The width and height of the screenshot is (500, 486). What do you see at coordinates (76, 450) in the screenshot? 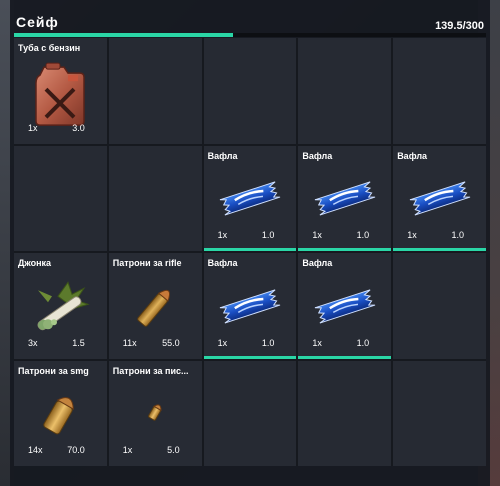
I see `item-weight: 70.0` at bounding box center [76, 450].